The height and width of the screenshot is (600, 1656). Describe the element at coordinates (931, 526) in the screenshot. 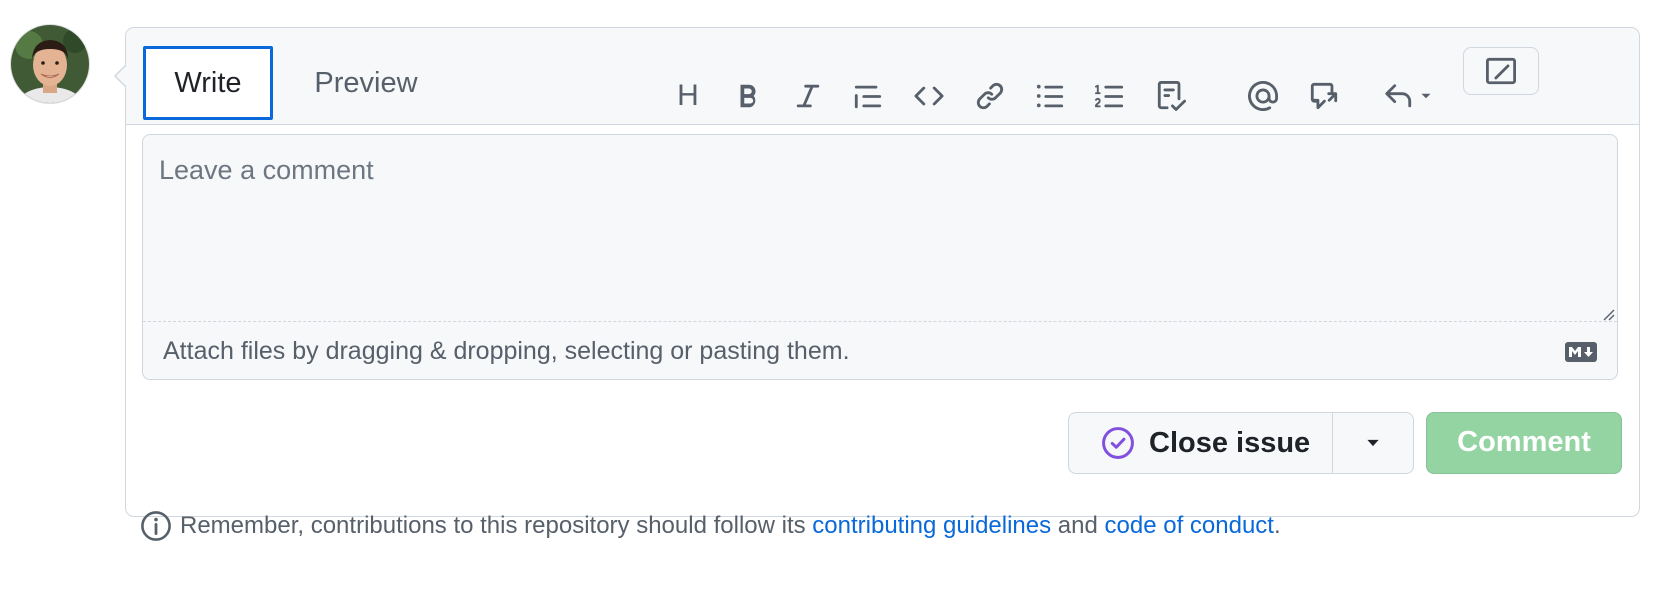

I see `contributing-guidelines-link: contributing guidelines` at that location.